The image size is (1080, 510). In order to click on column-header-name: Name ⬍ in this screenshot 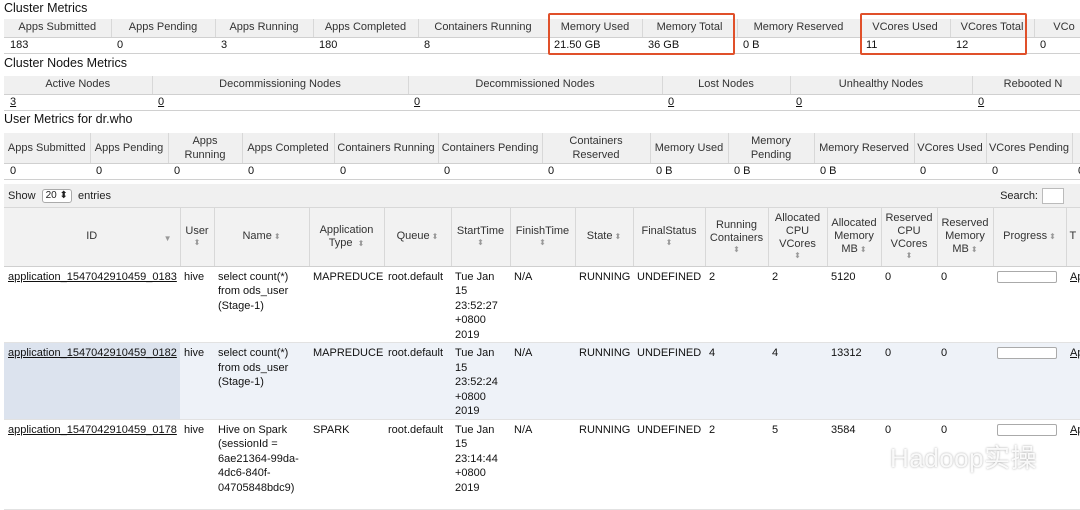, I will do `click(262, 237)`.